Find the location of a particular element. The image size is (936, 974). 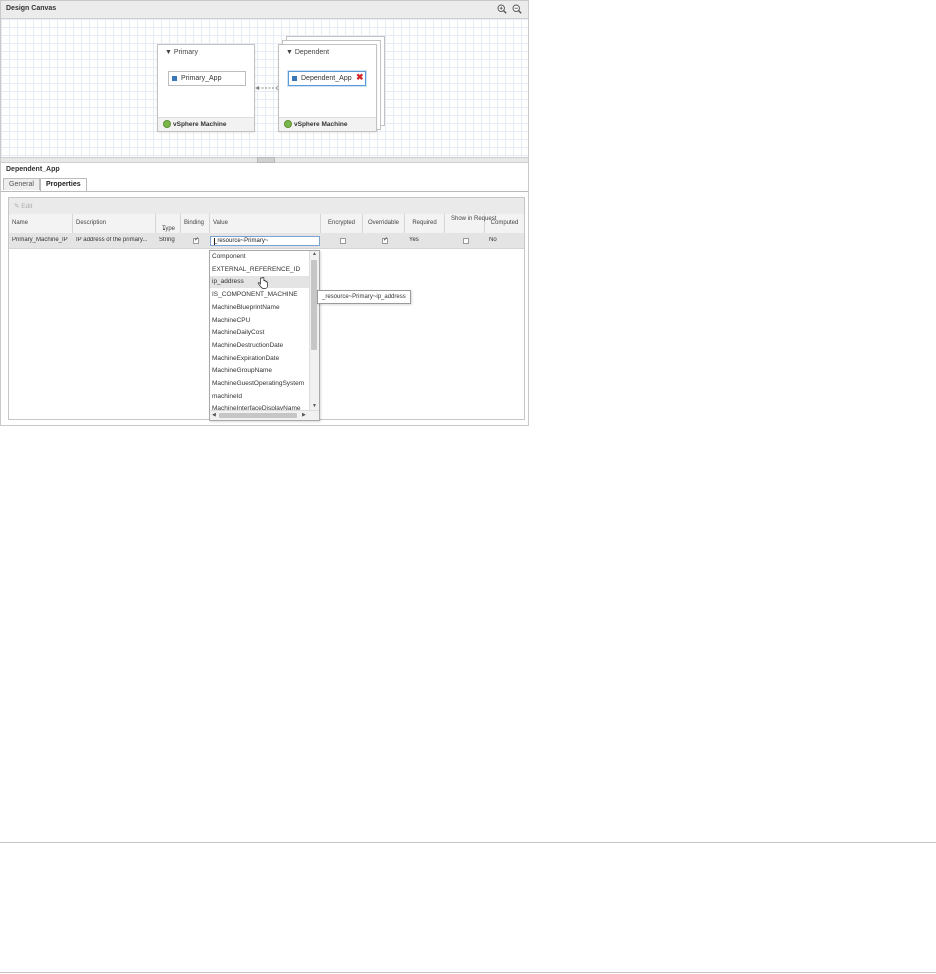

zoom-out-icon is located at coordinates (517, 9).